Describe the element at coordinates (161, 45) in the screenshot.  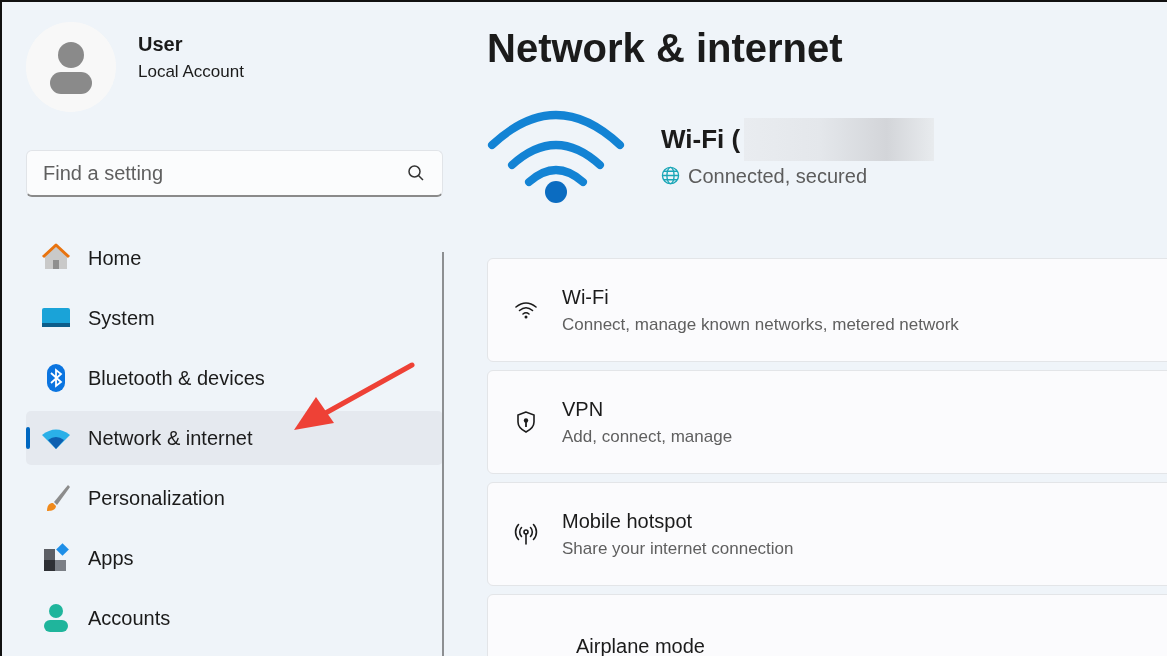
I see `user-name: User` at that location.